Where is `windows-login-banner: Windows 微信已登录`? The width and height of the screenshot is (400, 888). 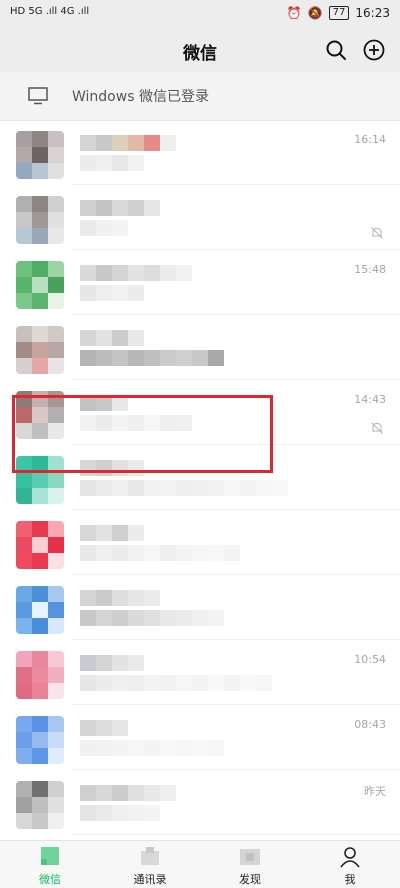
windows-login-banner: Windows 微信已登录 is located at coordinates (200, 96).